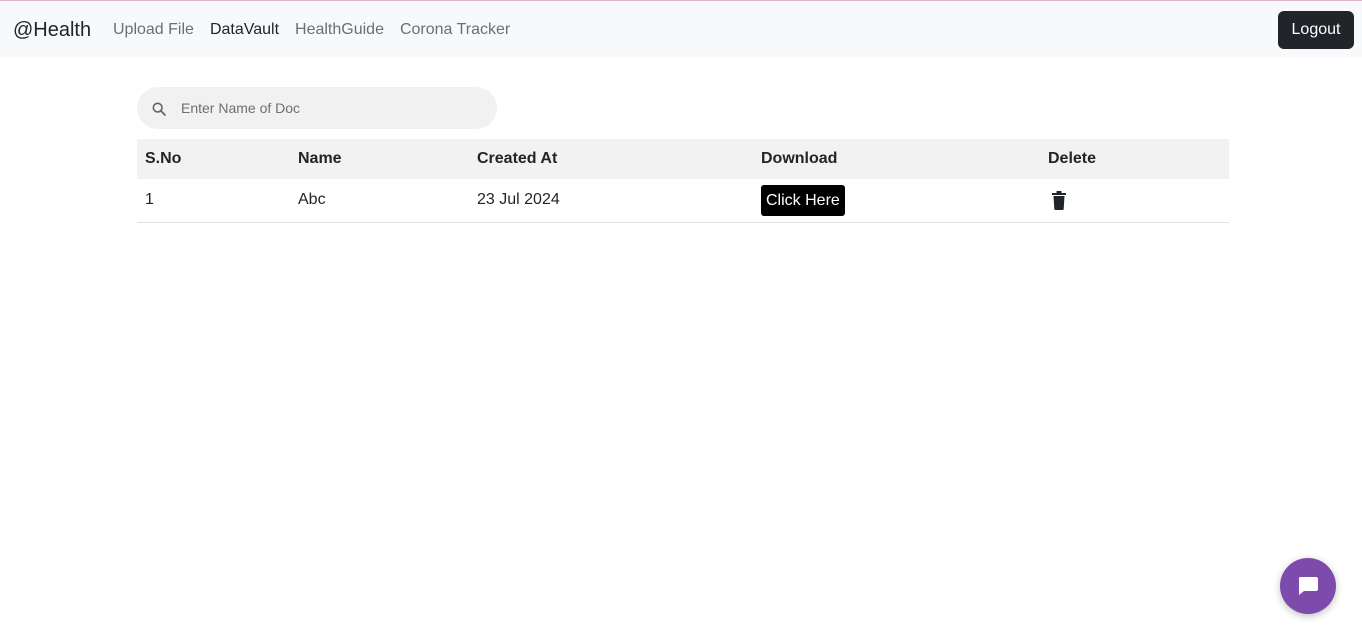 This screenshot has height=632, width=1362. Describe the element at coordinates (213, 201) in the screenshot. I see `cell-sno: 1` at that location.